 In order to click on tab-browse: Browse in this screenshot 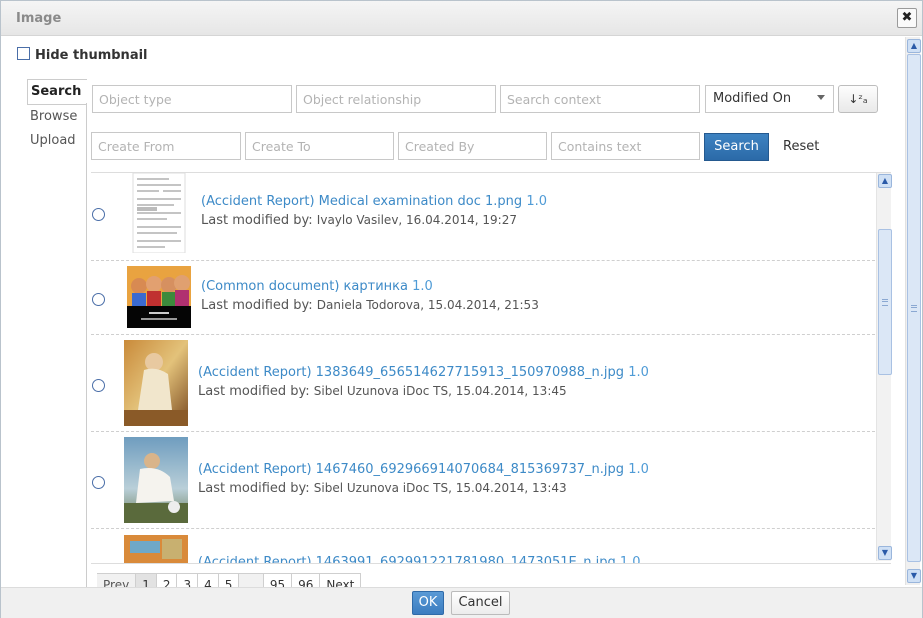, I will do `click(57, 117)`.